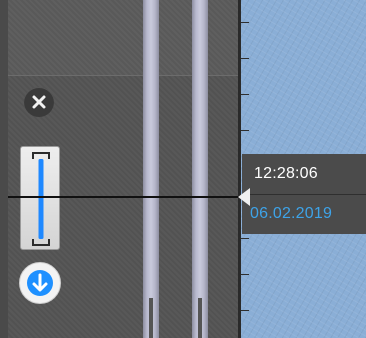  Describe the element at coordinates (124, 197) in the screenshot. I see `playback-cursor-line` at that location.